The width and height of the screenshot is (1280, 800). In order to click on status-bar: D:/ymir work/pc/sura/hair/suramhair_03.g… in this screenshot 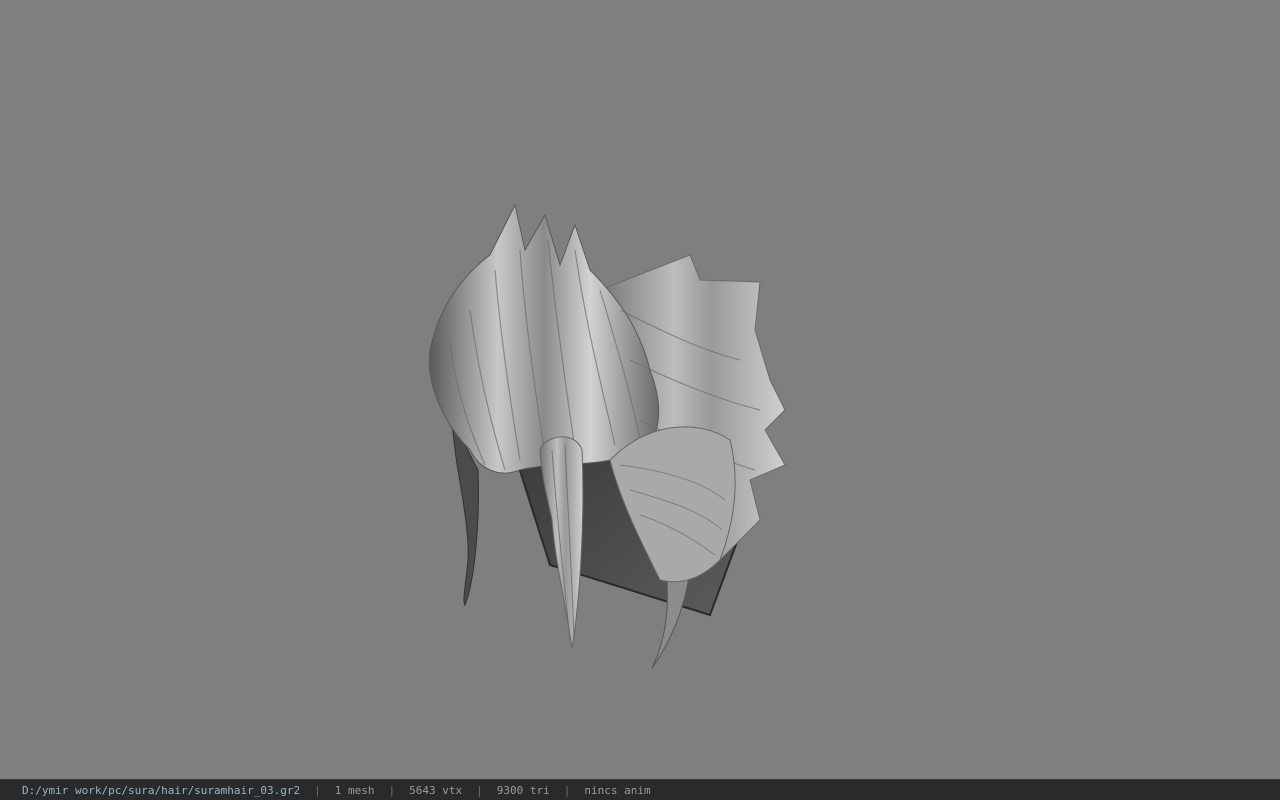, I will do `click(640, 789)`.